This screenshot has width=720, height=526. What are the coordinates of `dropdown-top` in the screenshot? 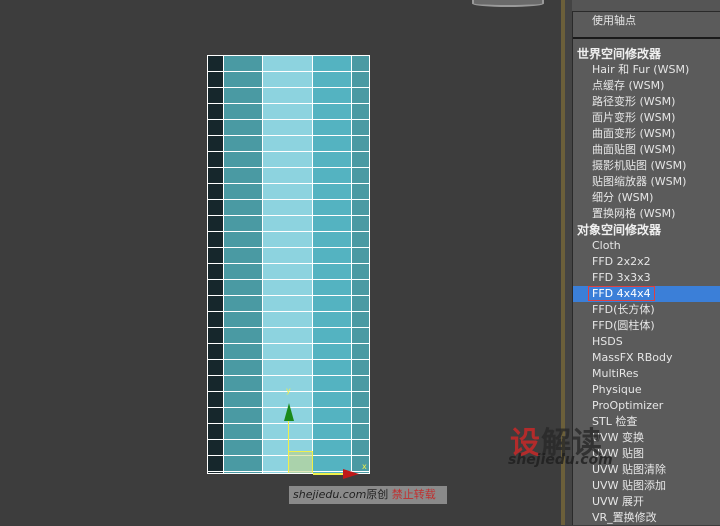 It's located at (646, 6).